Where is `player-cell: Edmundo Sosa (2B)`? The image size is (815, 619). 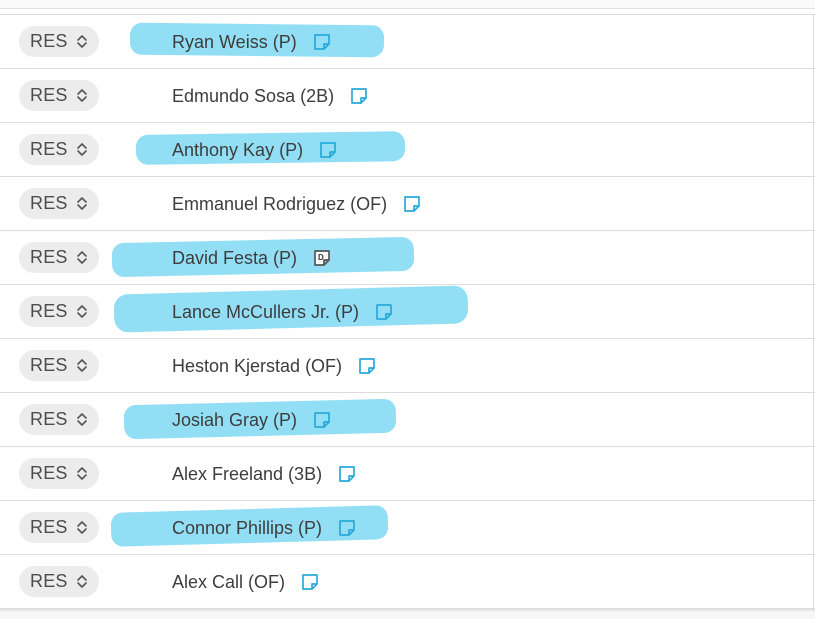
player-cell: Edmundo Sosa (2B) is located at coordinates (270, 96).